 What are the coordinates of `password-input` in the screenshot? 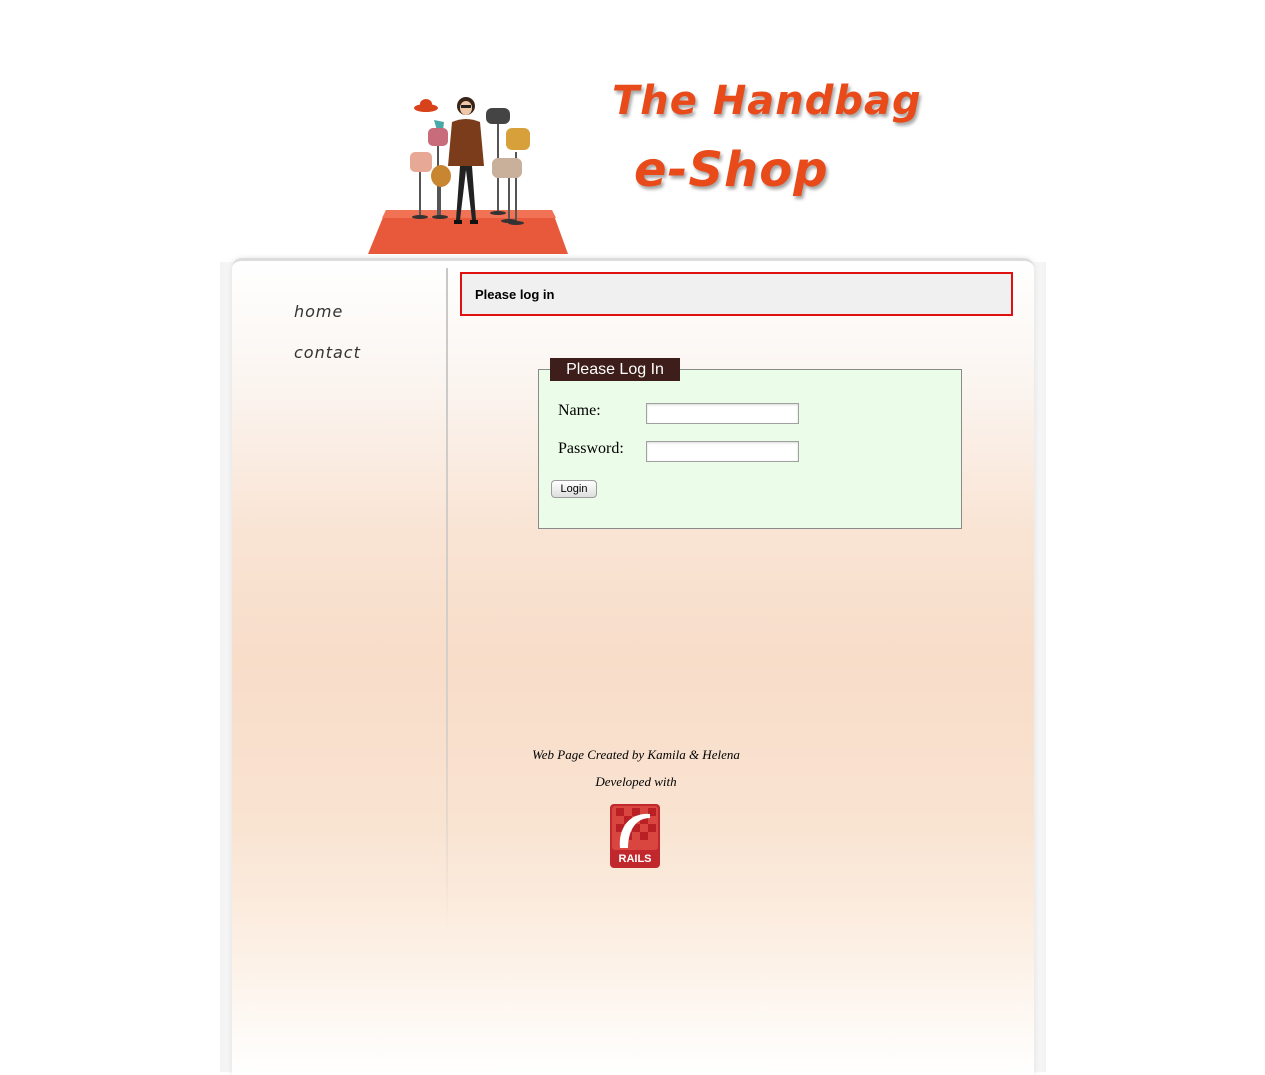 It's located at (722, 451).